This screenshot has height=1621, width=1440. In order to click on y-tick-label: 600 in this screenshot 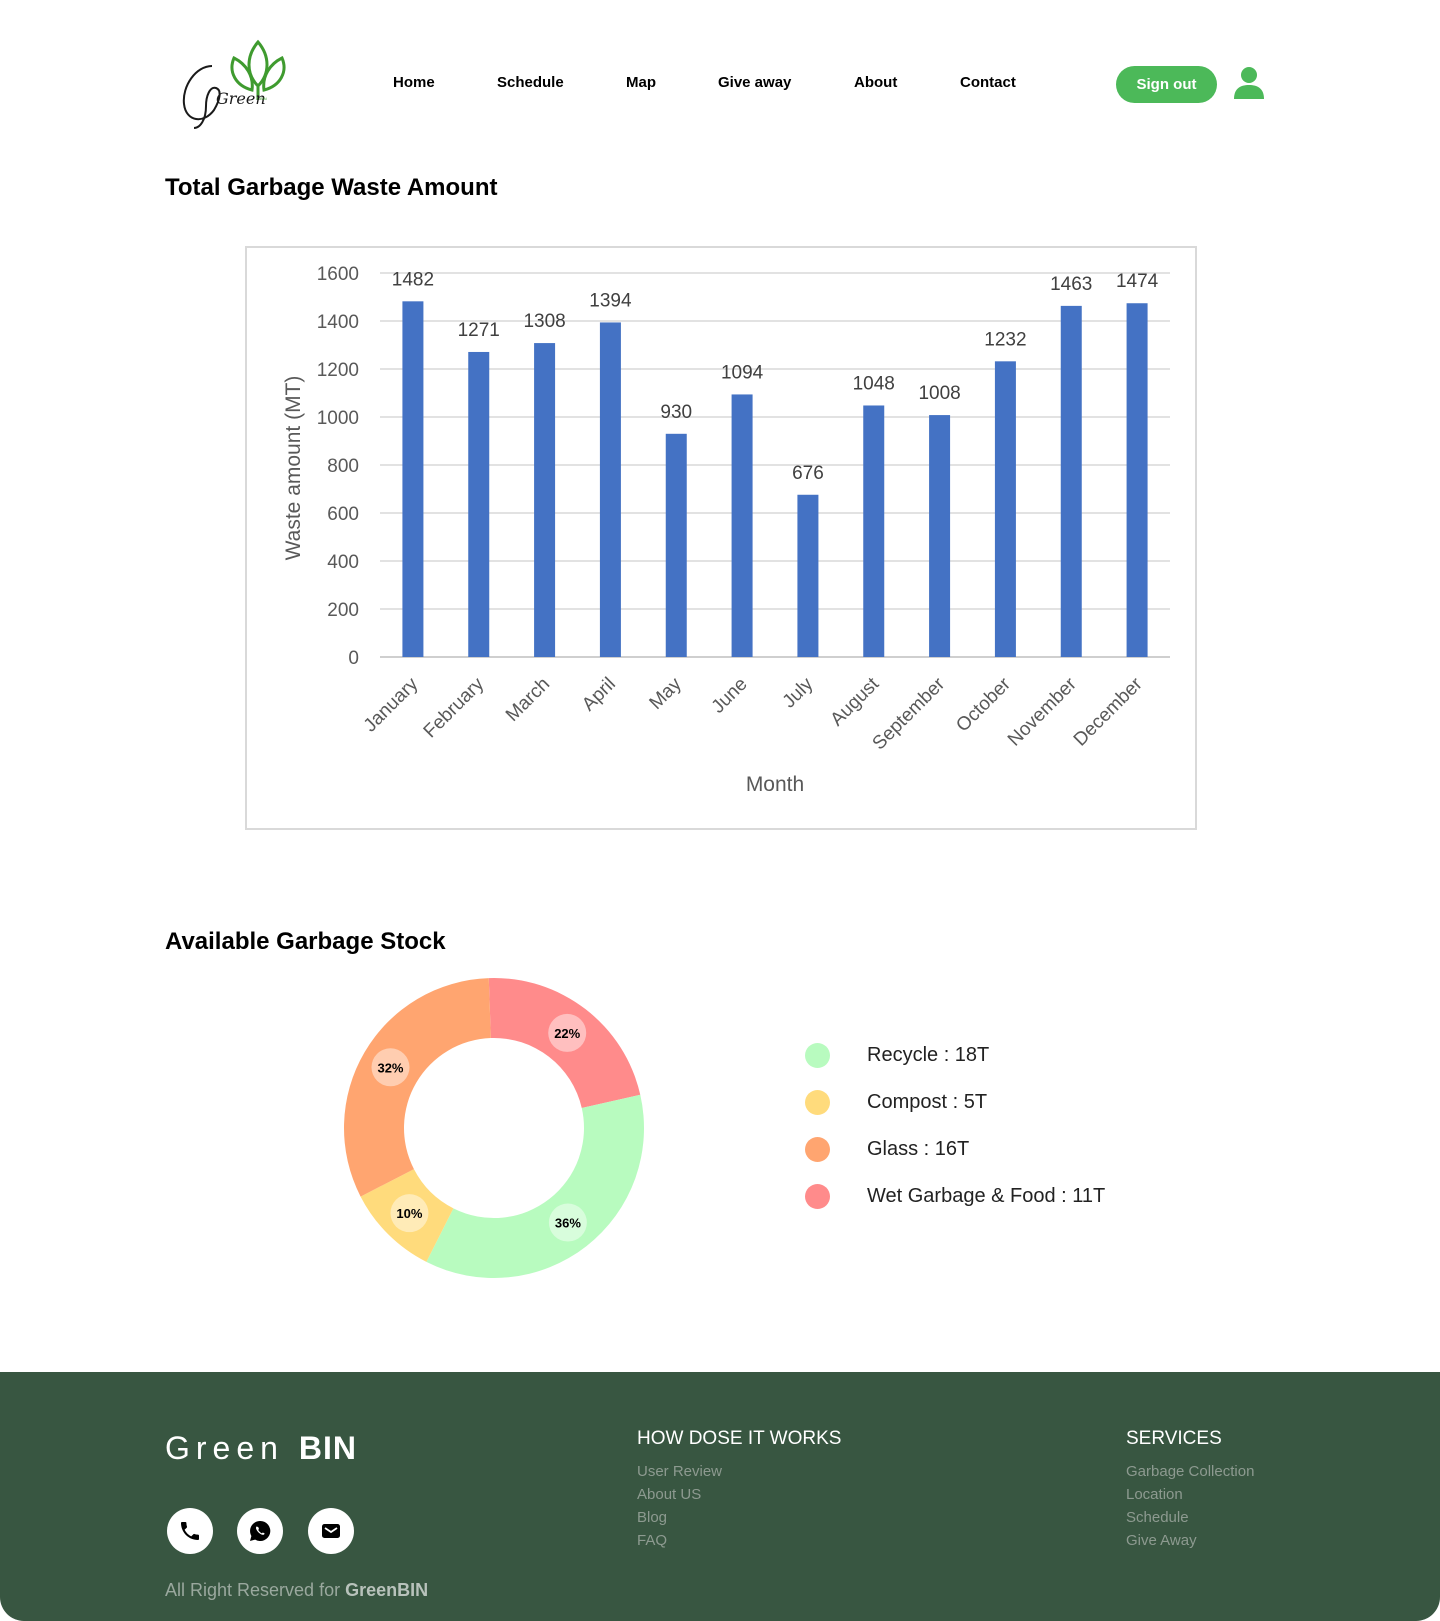, I will do `click(343, 514)`.